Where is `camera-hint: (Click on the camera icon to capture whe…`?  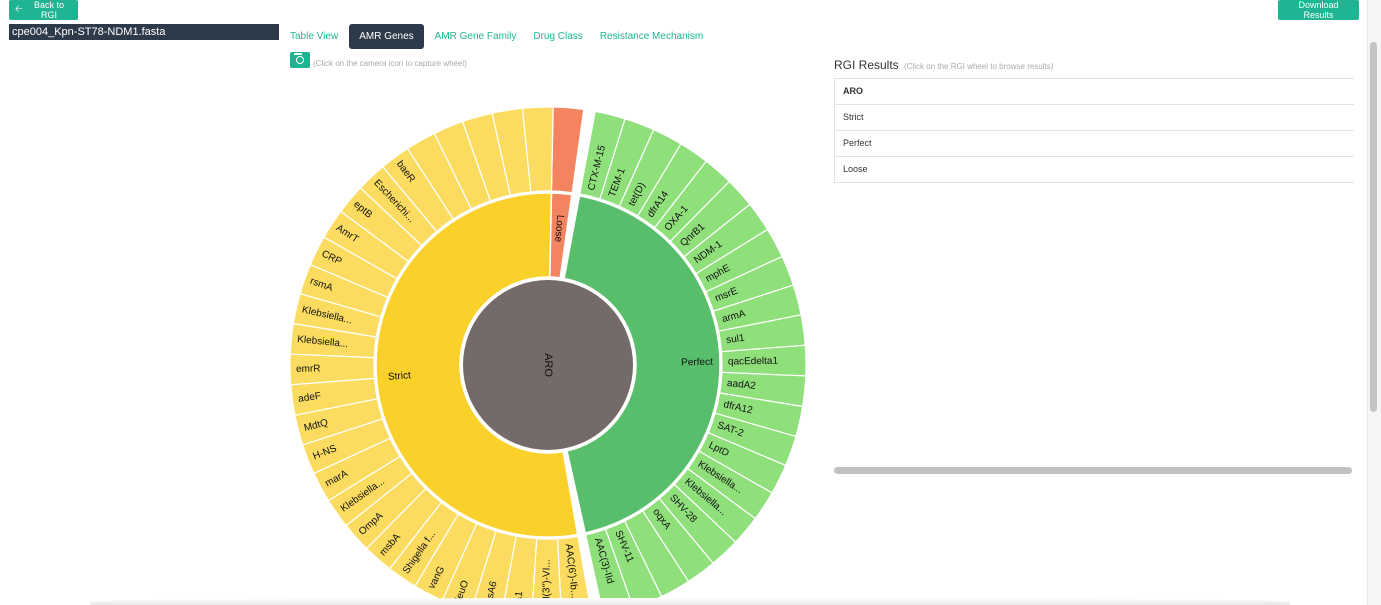
camera-hint: (Click on the camera icon to capture whe… is located at coordinates (390, 63).